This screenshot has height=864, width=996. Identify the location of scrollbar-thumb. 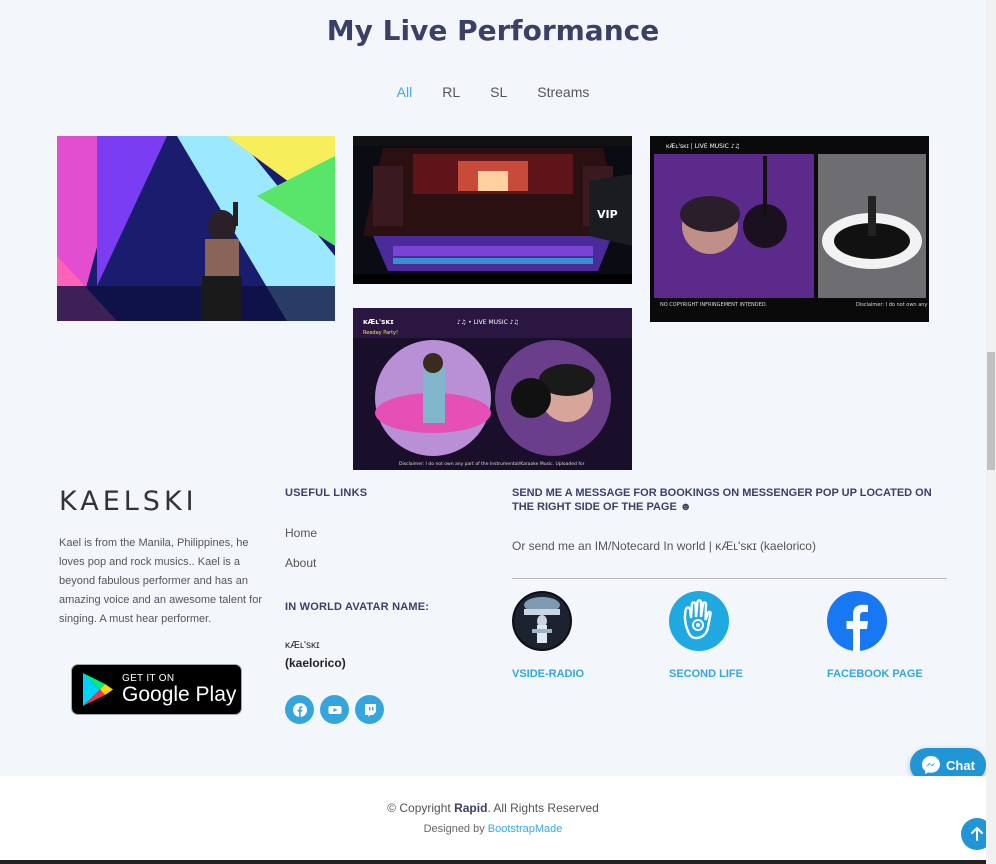
(991, 411).